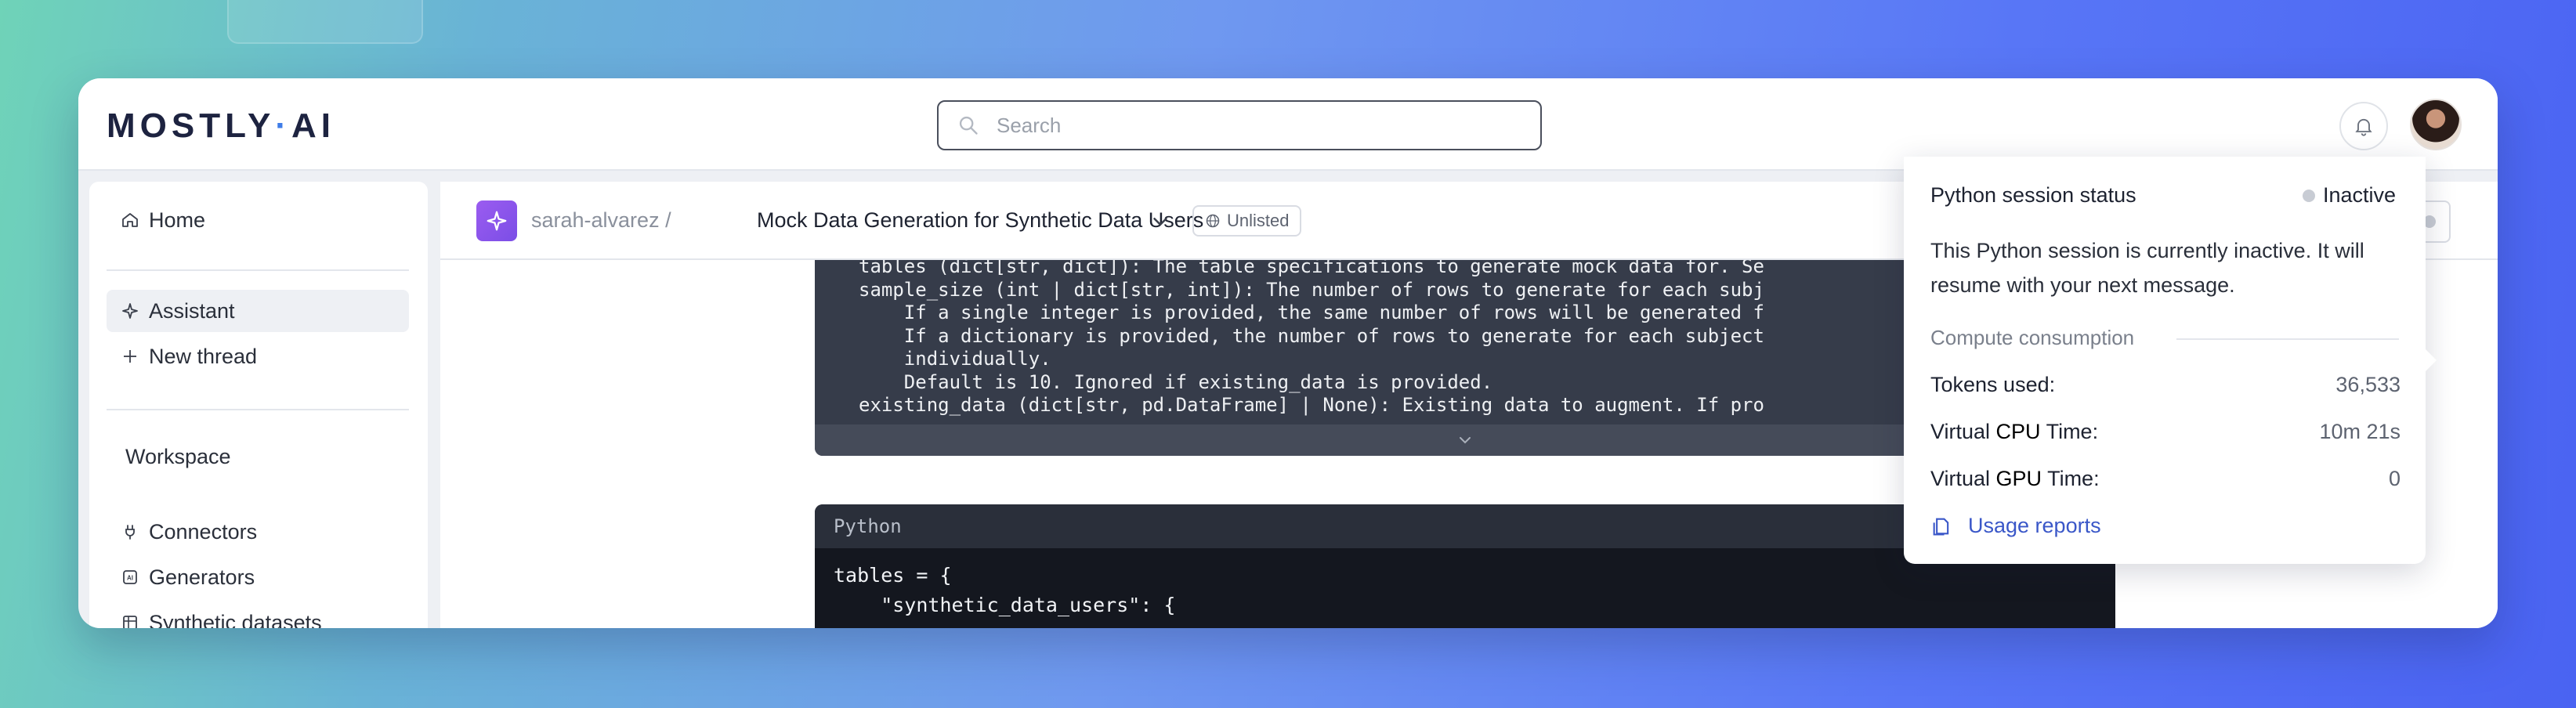 The image size is (2576, 708). Describe the element at coordinates (178, 456) in the screenshot. I see `workspace-heading: Workspace` at that location.